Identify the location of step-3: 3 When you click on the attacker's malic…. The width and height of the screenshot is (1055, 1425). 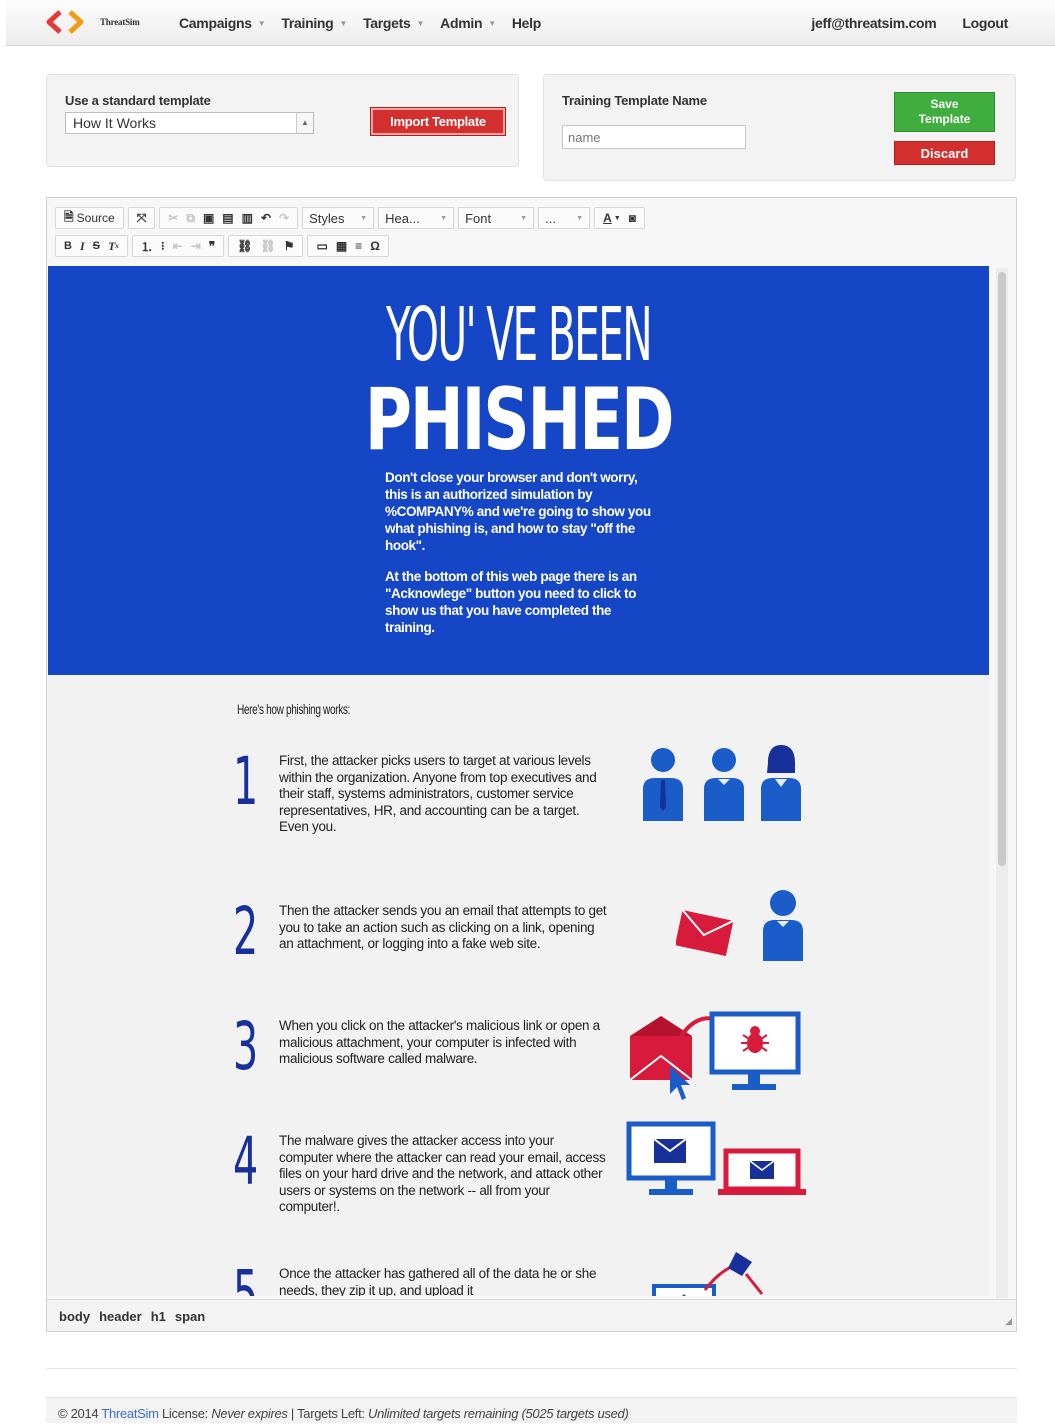
(533, 1064).